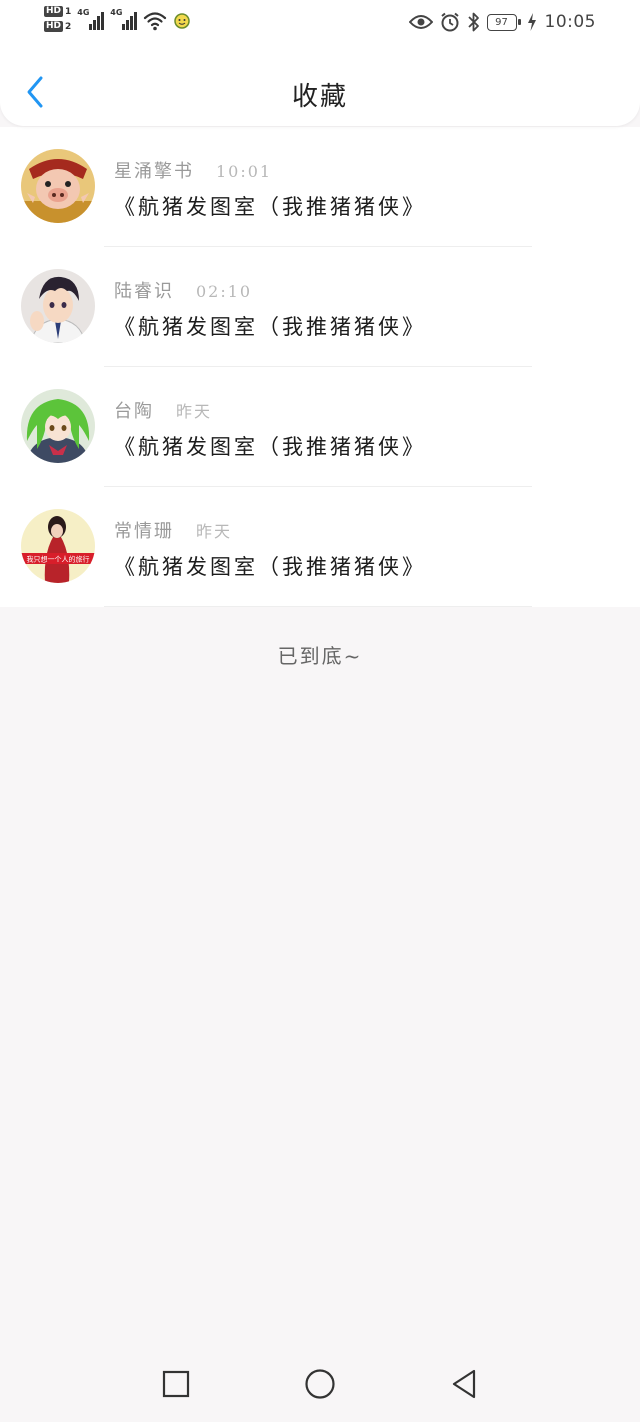 The width and height of the screenshot is (640, 1422). Describe the element at coordinates (154, 171) in the screenshot. I see `author-name: 星涌擎书` at that location.